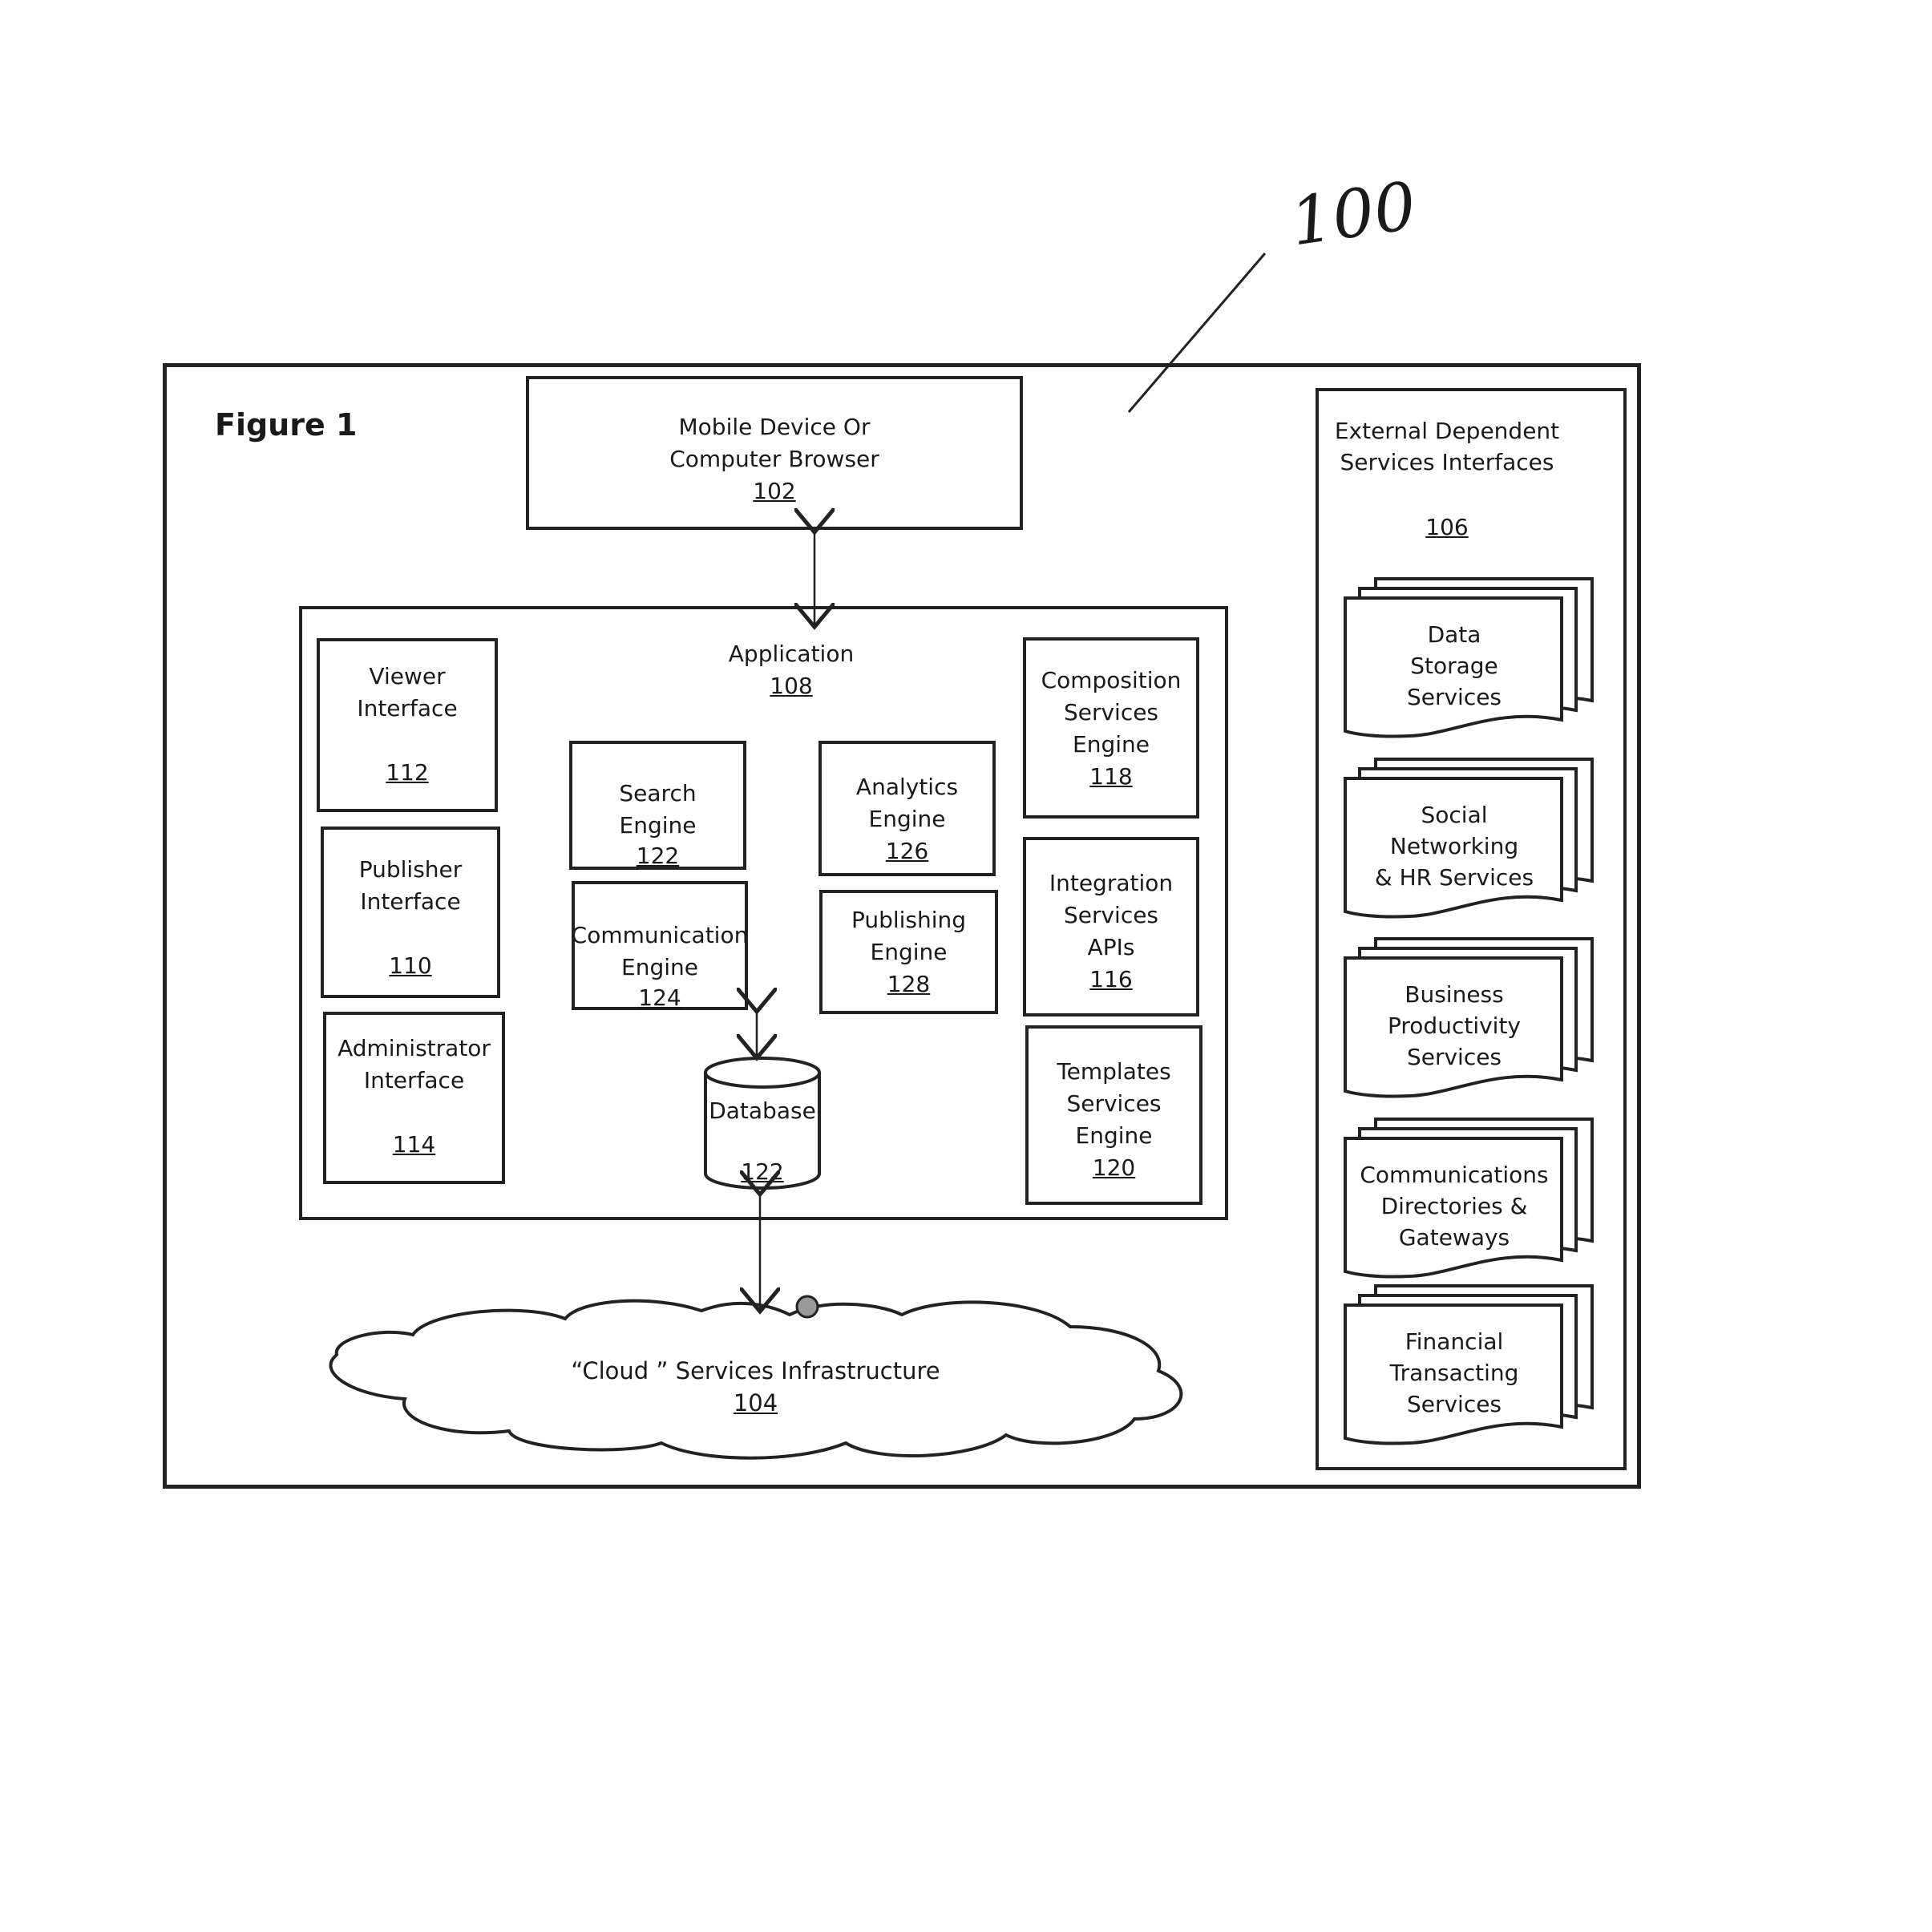 The image size is (1932, 1932). I want to click on search-engine-box: Search Engine 122, so click(657, 805).